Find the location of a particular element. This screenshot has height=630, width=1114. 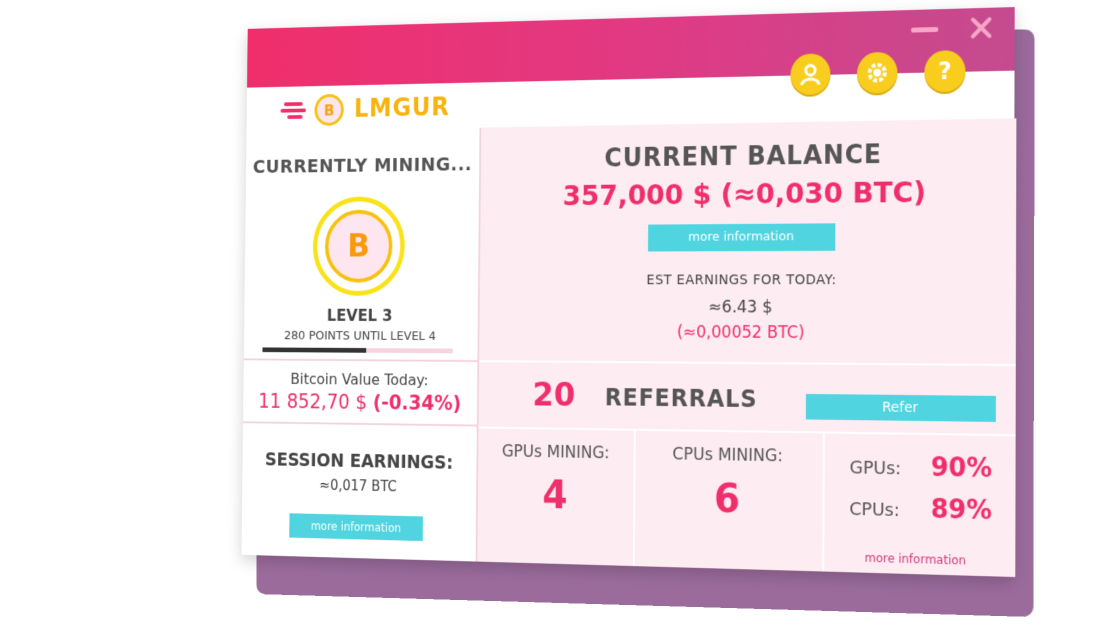

level-progress-bar is located at coordinates (357, 350).